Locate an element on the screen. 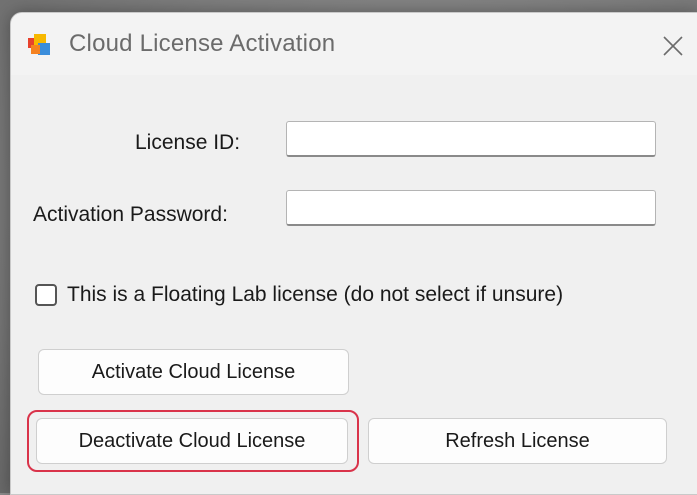  window-title: Cloud License Activation is located at coordinates (202, 43).